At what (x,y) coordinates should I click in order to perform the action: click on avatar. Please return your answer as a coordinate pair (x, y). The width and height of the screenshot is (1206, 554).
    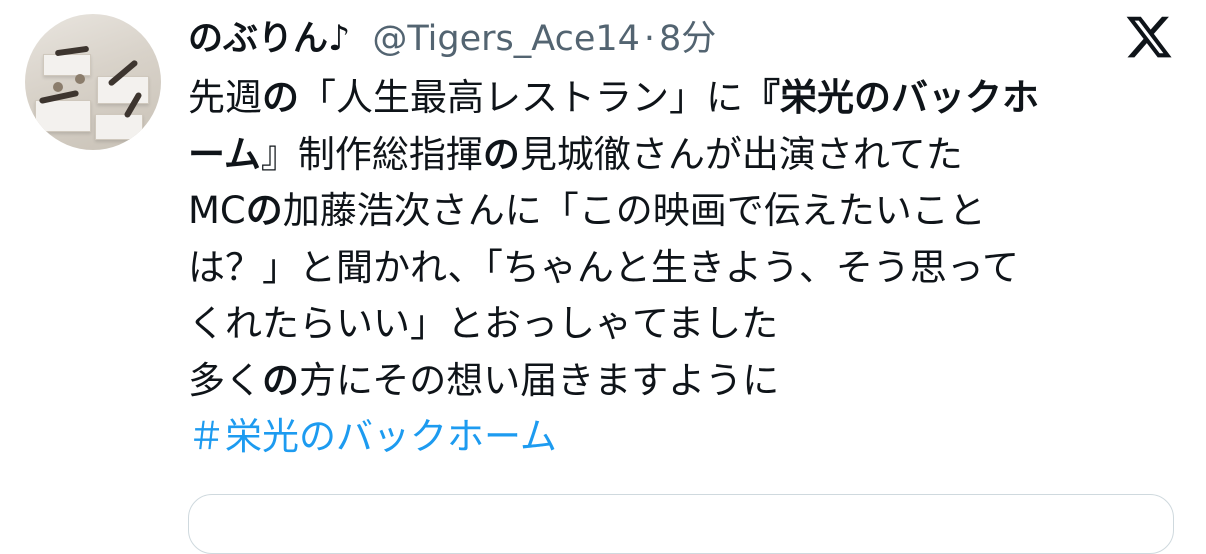
    Looking at the image, I should click on (93, 82).